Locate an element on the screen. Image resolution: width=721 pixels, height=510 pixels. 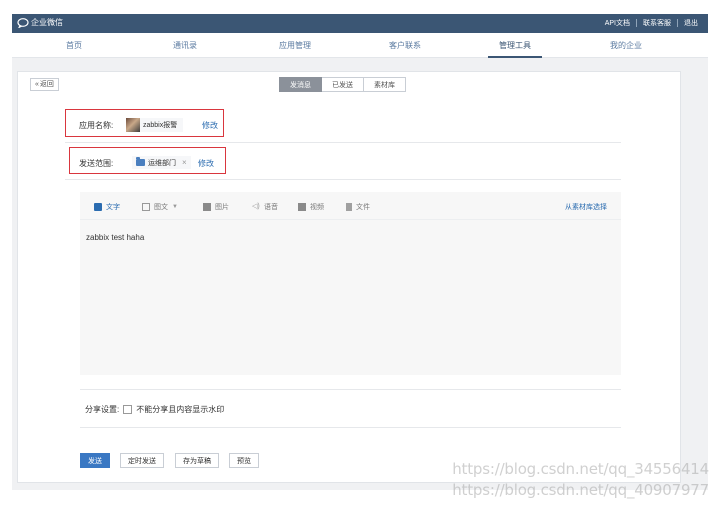
scope-label: 发送范围: is located at coordinates (96, 163).